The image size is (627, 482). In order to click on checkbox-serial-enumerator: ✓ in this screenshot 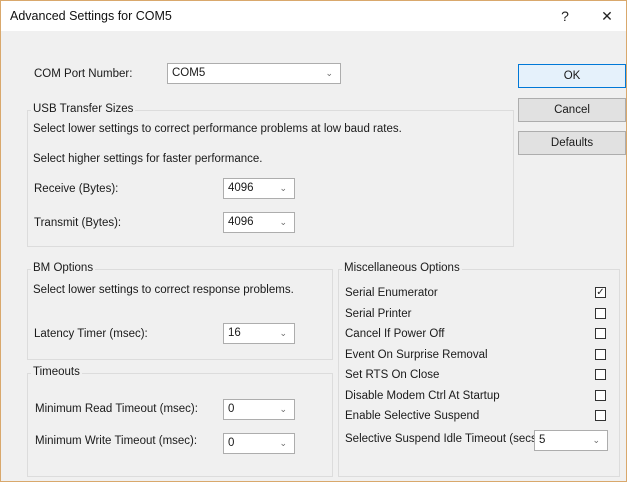, I will do `click(600, 292)`.